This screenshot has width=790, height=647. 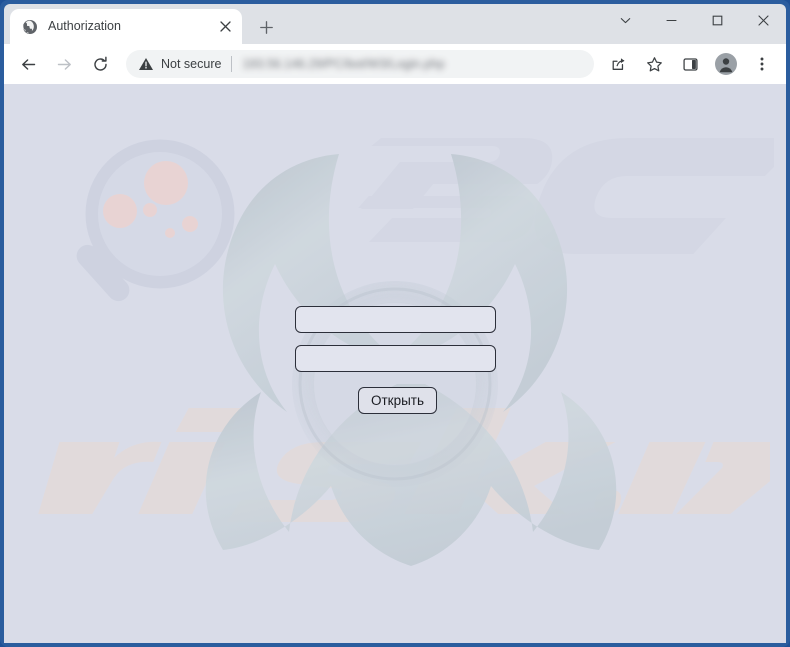 I want to click on login-form: Открыть, so click(x=397, y=360).